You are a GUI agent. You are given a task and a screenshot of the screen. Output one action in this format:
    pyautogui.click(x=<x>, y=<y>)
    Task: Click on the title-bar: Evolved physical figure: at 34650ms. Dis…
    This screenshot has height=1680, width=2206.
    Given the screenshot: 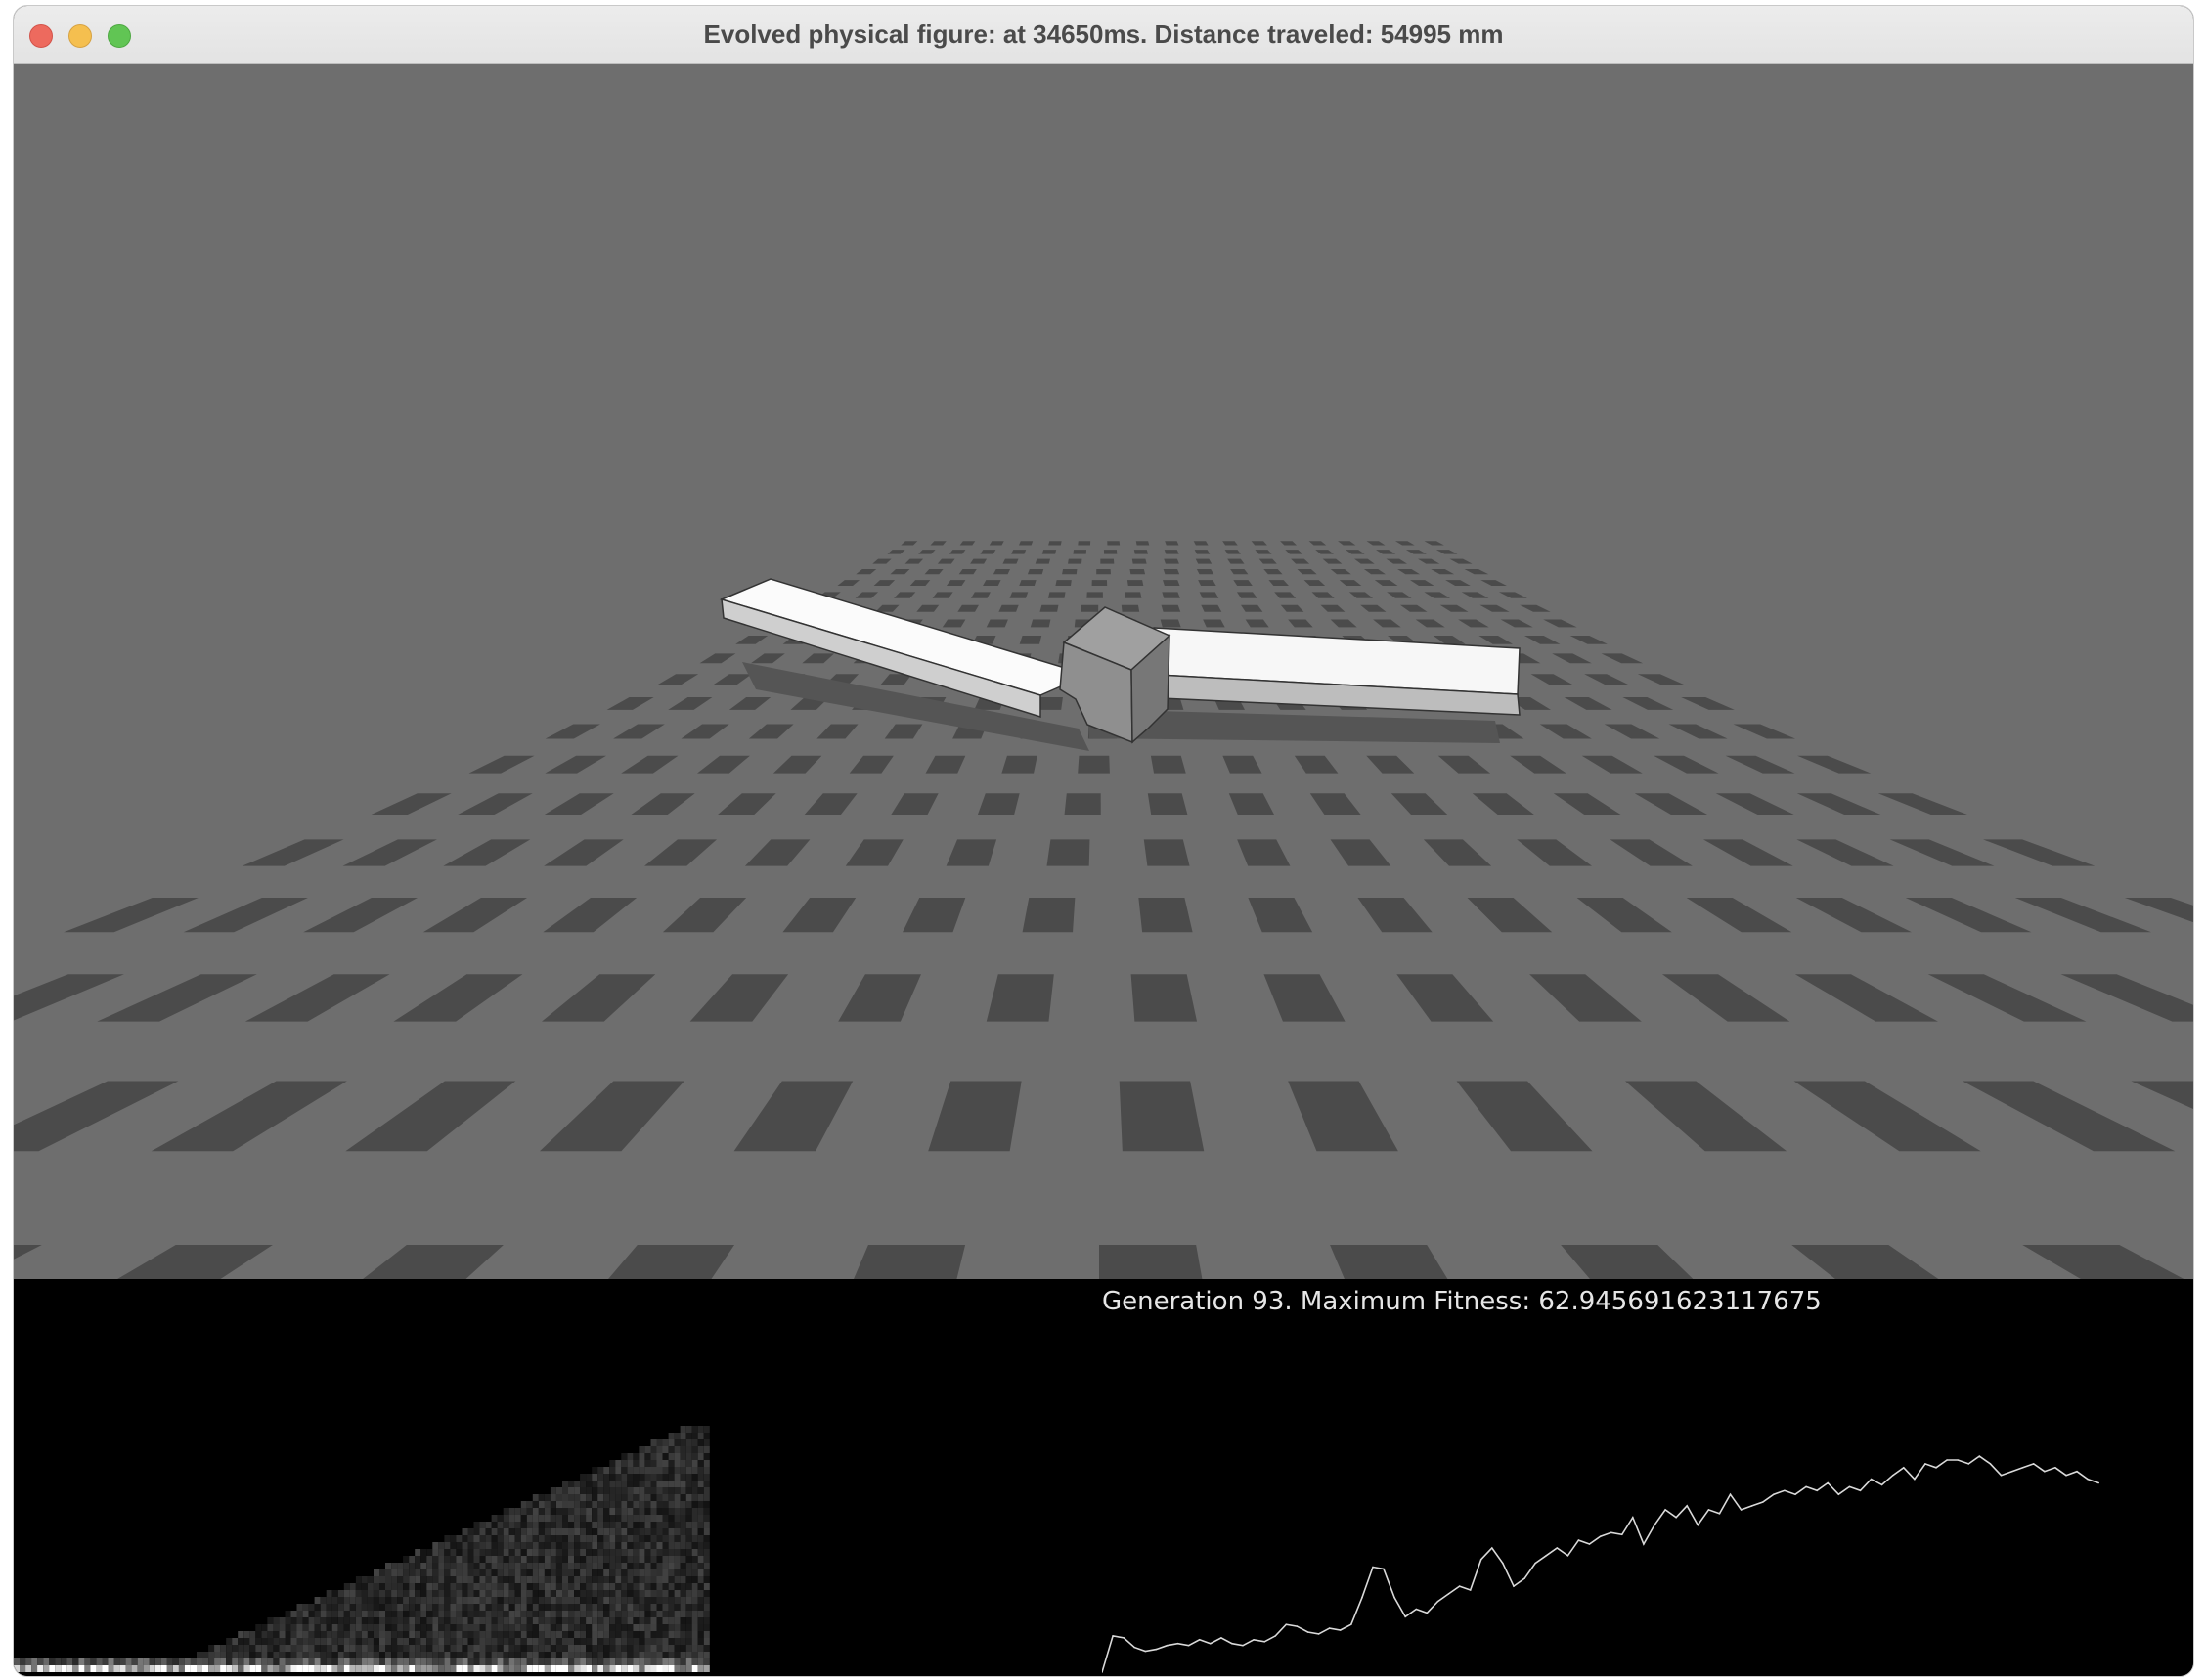 What is the action you would take?
    pyautogui.click(x=1103, y=35)
    